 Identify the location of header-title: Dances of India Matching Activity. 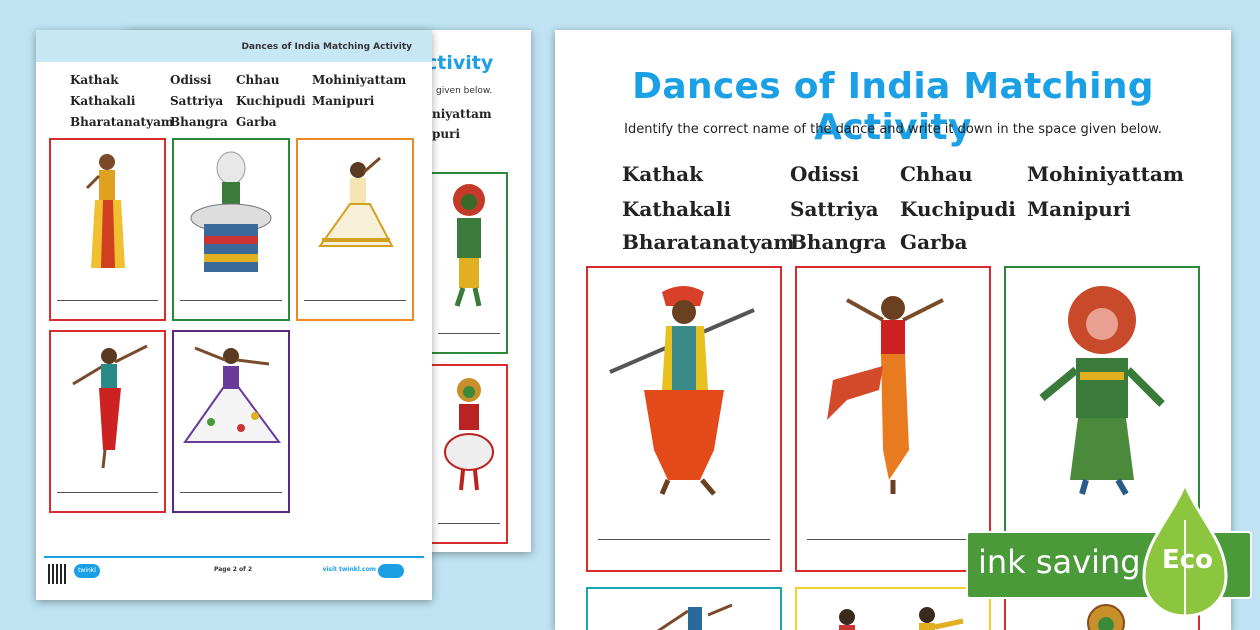
(326, 47).